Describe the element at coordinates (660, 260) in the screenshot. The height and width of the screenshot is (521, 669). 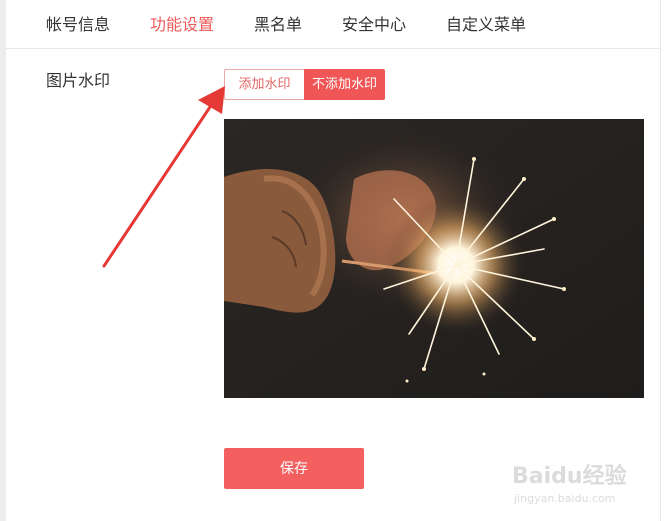
I see `right-frame-edge` at that location.